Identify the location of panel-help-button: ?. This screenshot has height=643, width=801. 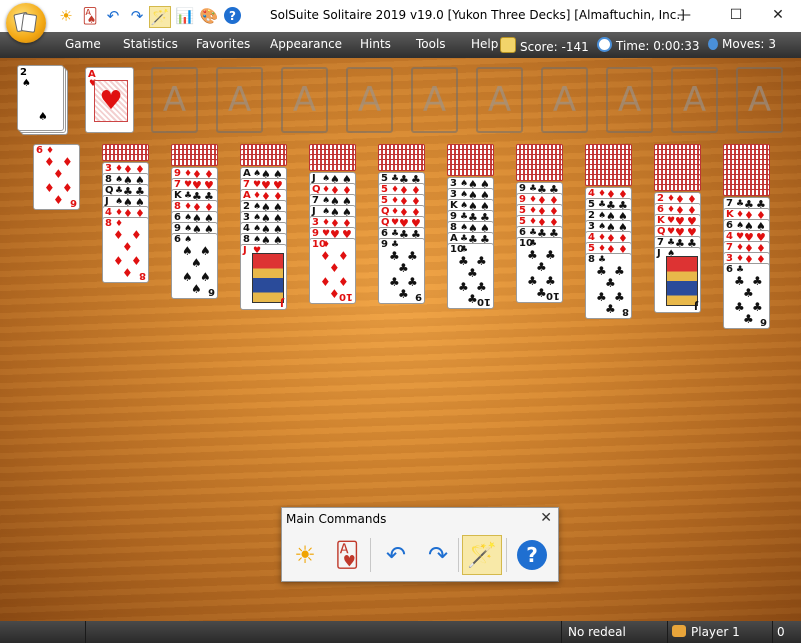
(532, 555).